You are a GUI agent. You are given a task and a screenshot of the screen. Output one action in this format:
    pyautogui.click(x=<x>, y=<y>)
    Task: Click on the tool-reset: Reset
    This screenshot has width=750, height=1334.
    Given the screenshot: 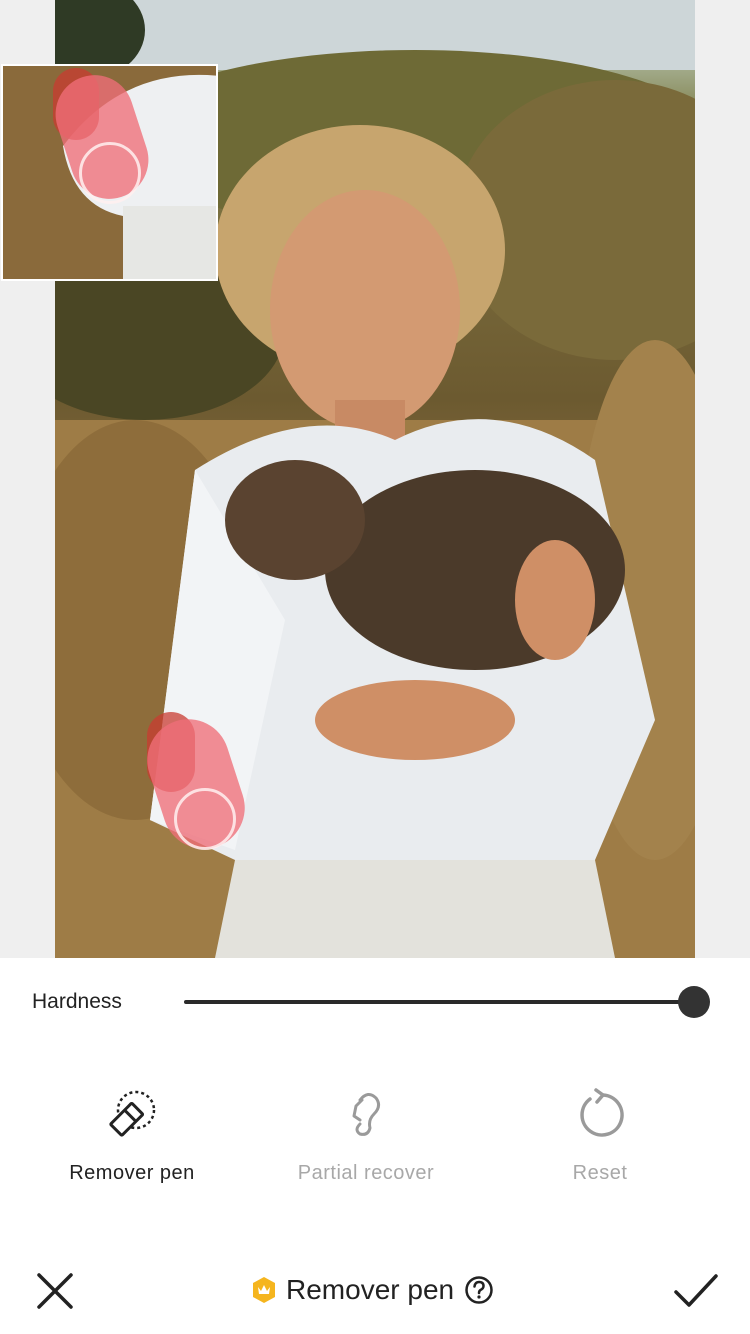 What is the action you would take?
    pyautogui.click(x=600, y=1135)
    